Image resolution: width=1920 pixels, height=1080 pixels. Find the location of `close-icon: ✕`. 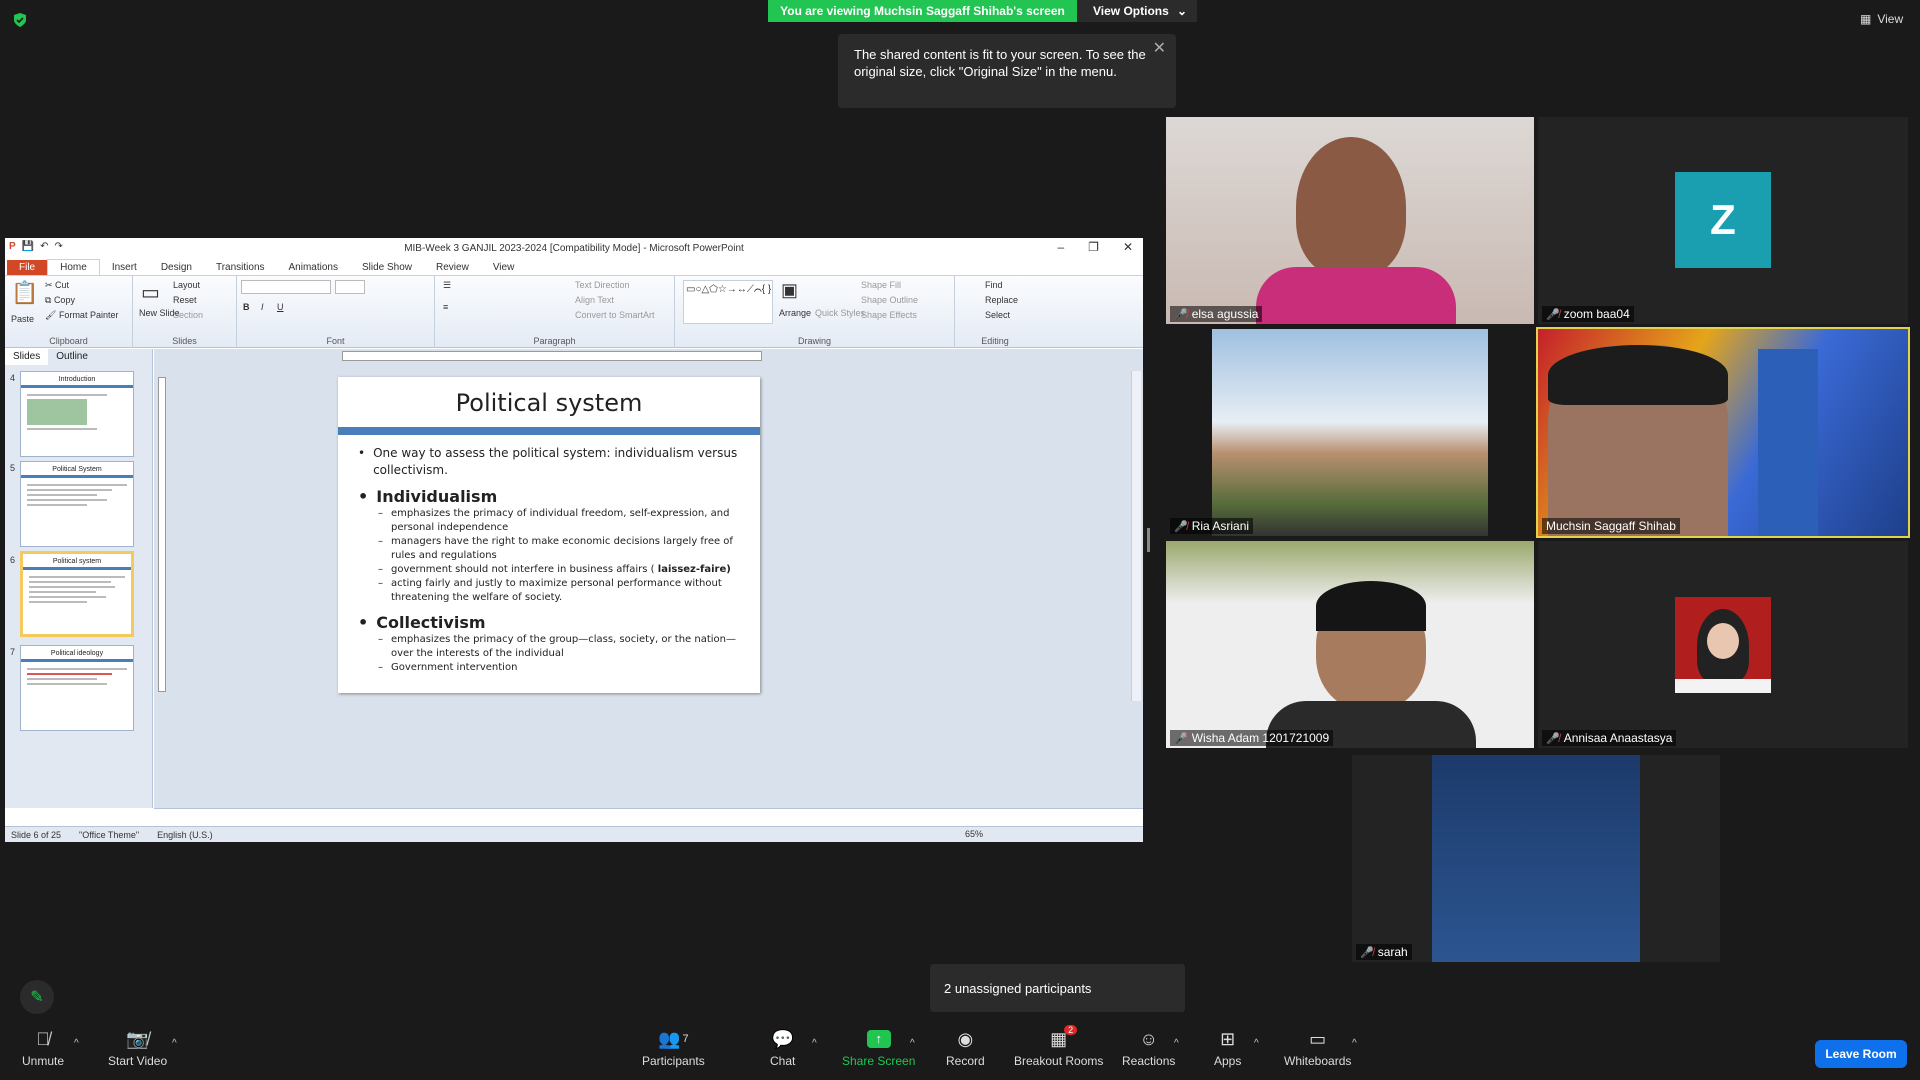

close-icon: ✕ is located at coordinates (1159, 48).